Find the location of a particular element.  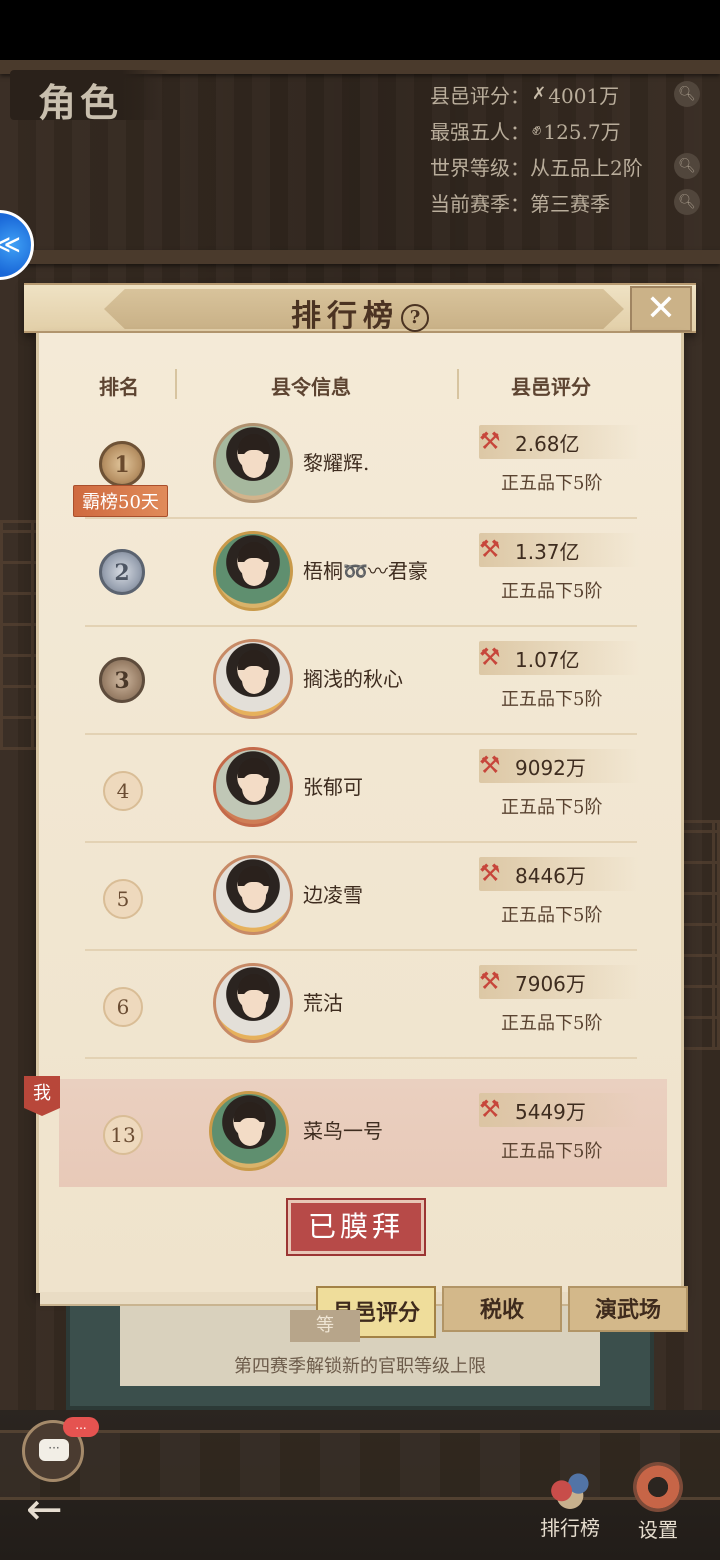

status-bar is located at coordinates (360, 30).